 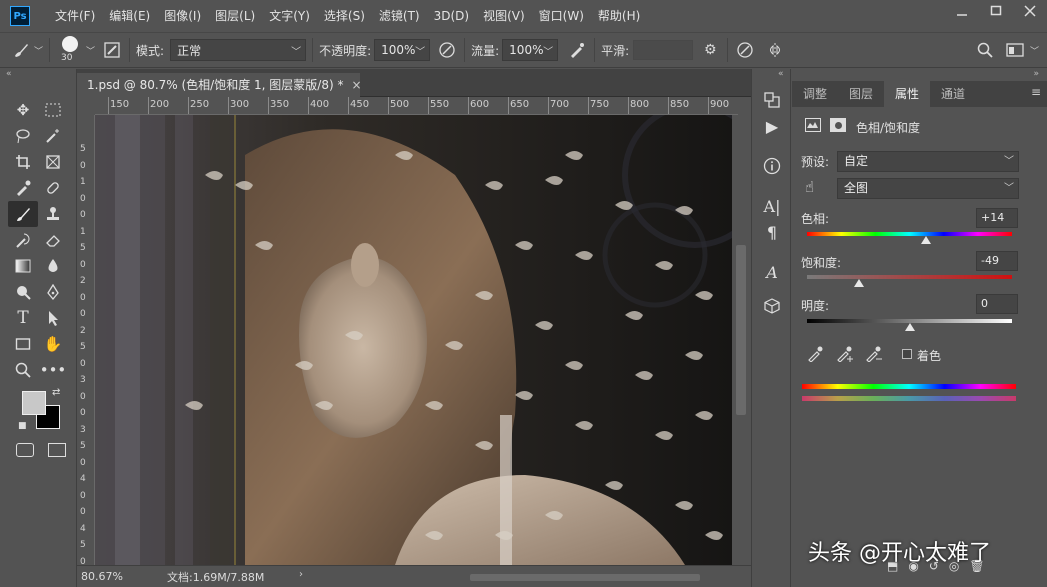 I want to click on menu-layer: 图层(L), so click(x=235, y=16).